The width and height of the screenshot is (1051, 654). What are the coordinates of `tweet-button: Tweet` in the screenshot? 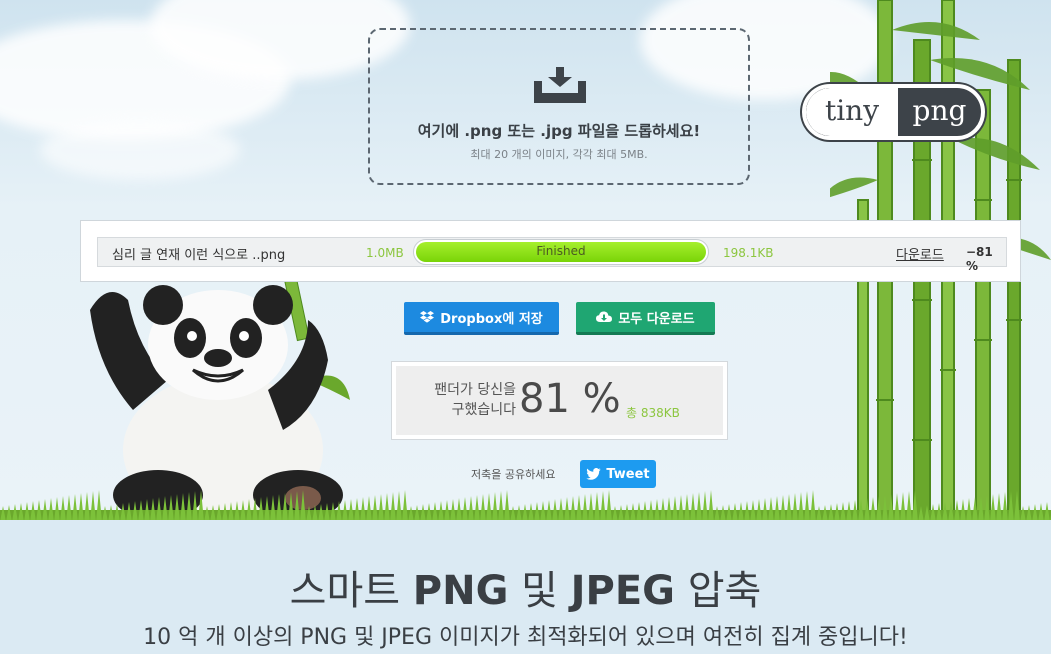 It's located at (618, 474).